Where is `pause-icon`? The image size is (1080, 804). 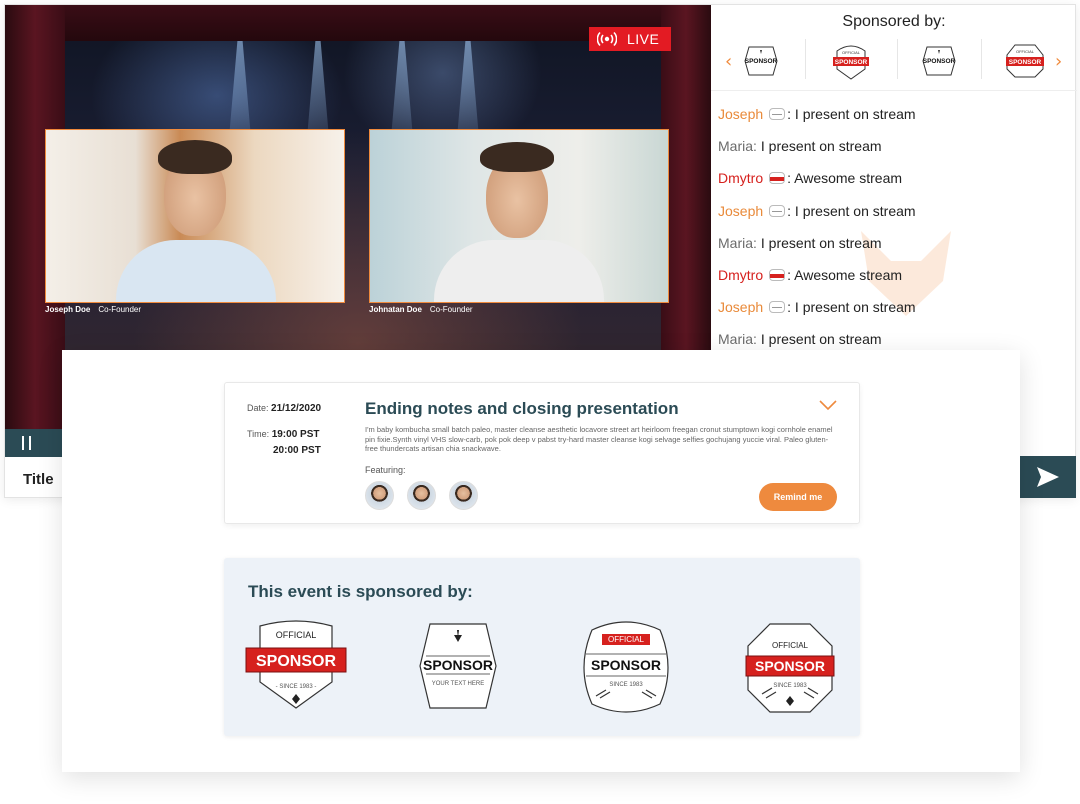
pause-icon is located at coordinates (26, 443).